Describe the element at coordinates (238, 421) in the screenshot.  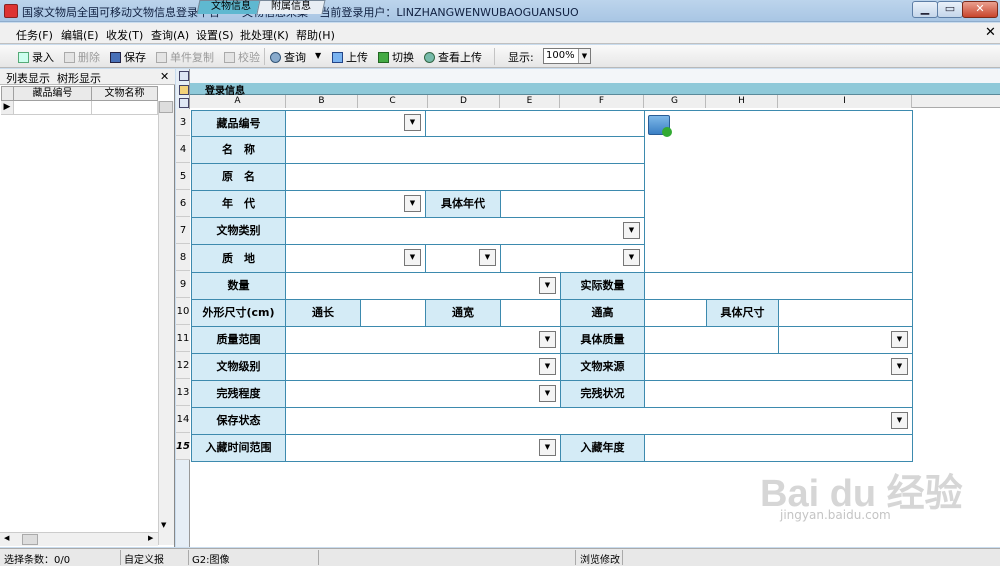
I see `label-preservation: 保存状态` at that location.